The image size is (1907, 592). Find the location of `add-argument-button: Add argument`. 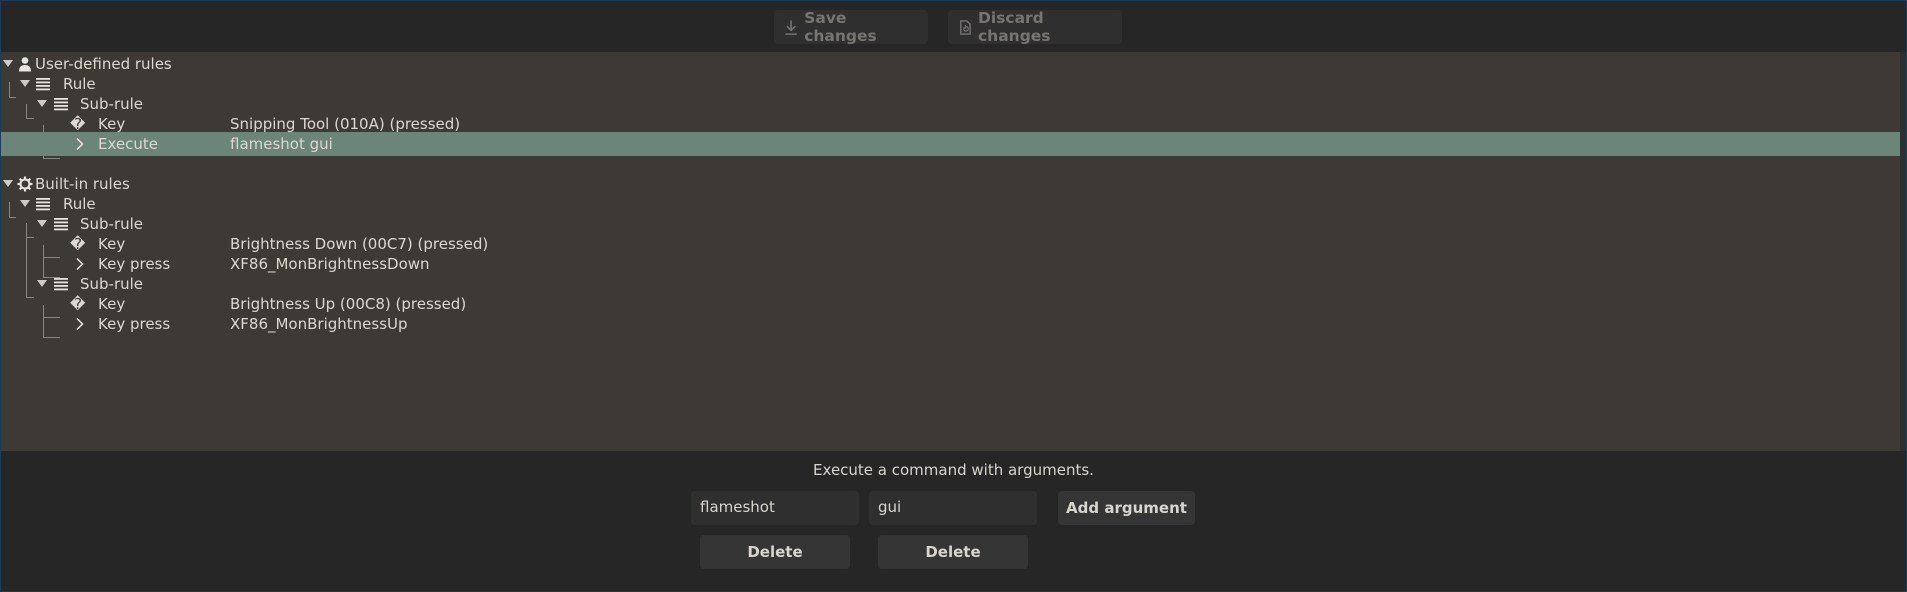

add-argument-button: Add argument is located at coordinates (1126, 508).